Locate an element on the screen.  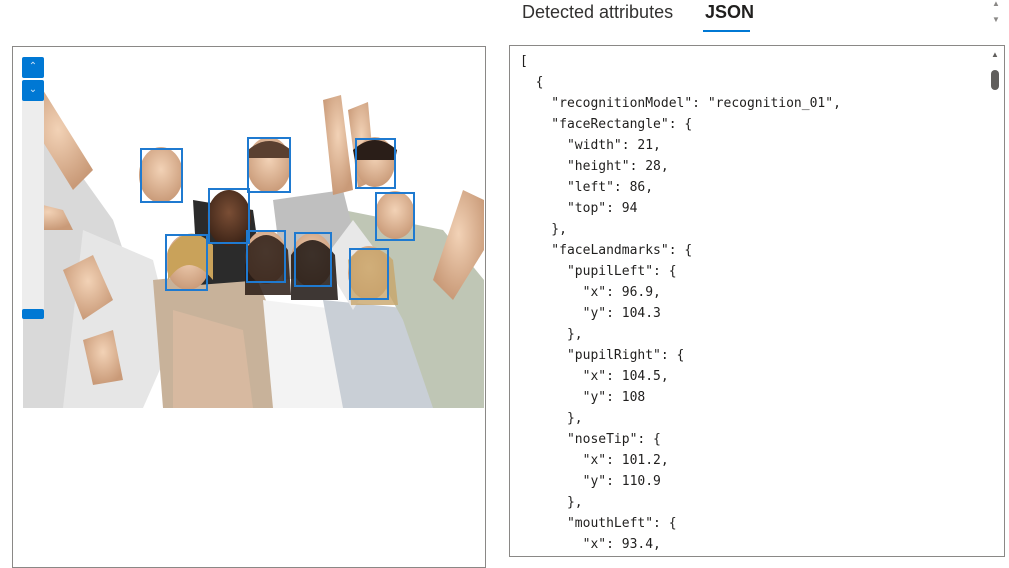
zoom-slider-track is located at coordinates (33, 202).